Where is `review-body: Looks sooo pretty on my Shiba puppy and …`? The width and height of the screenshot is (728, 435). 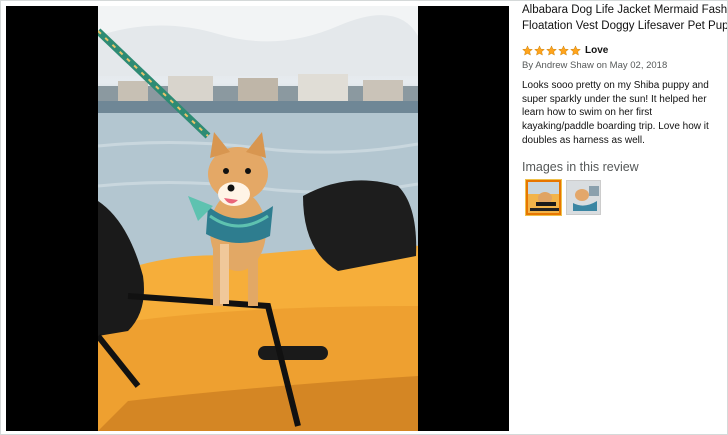
review-body: Looks sooo pretty on my Shiba puppy and … is located at coordinates (615, 113).